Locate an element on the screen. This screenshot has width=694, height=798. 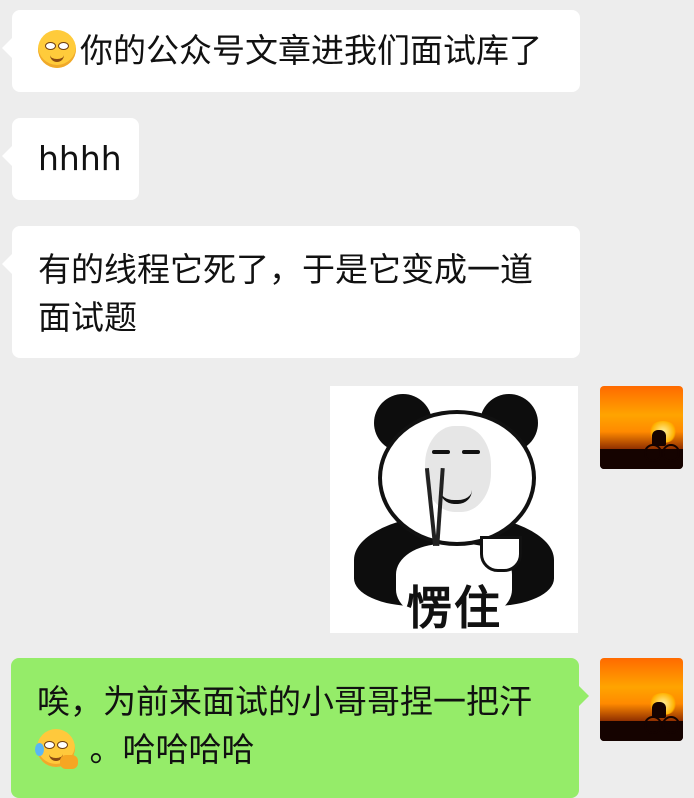
eyebrow-left is located at coordinates (441, 452).